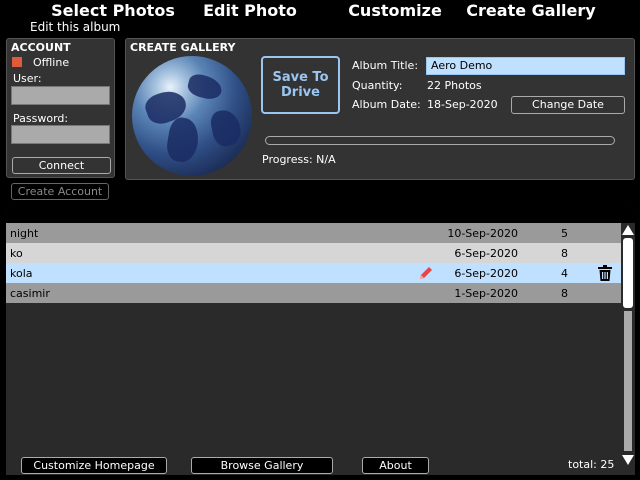 The height and width of the screenshot is (480, 640). I want to click on globe-icon, so click(192, 116).